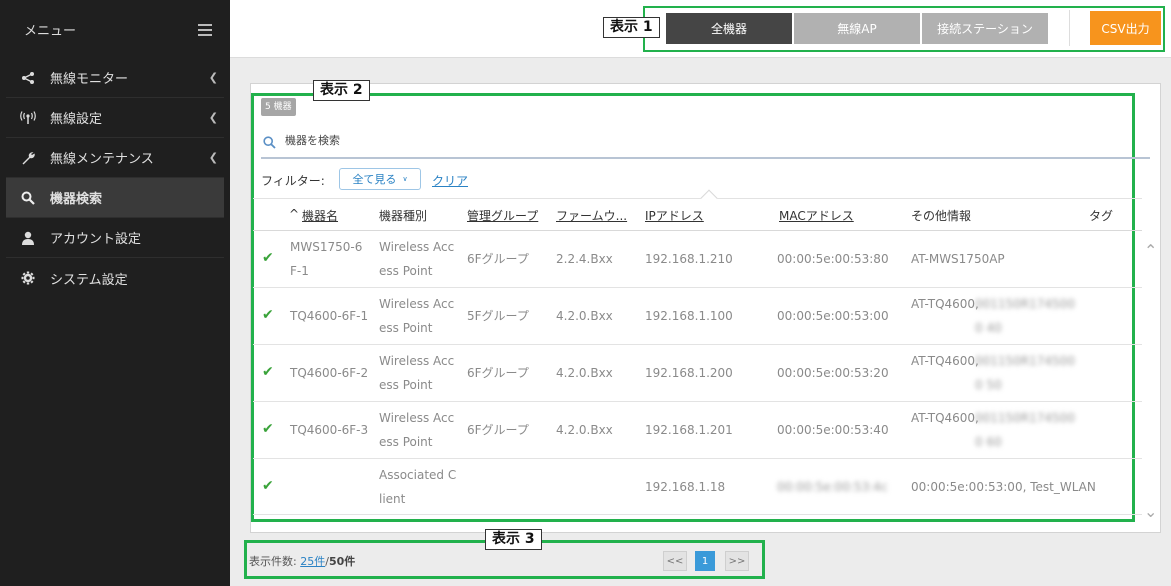 This screenshot has height=586, width=1171. Describe the element at coordinates (833, 430) in the screenshot. I see `cell-mac: 00:00:5e:00:53:40` at that location.